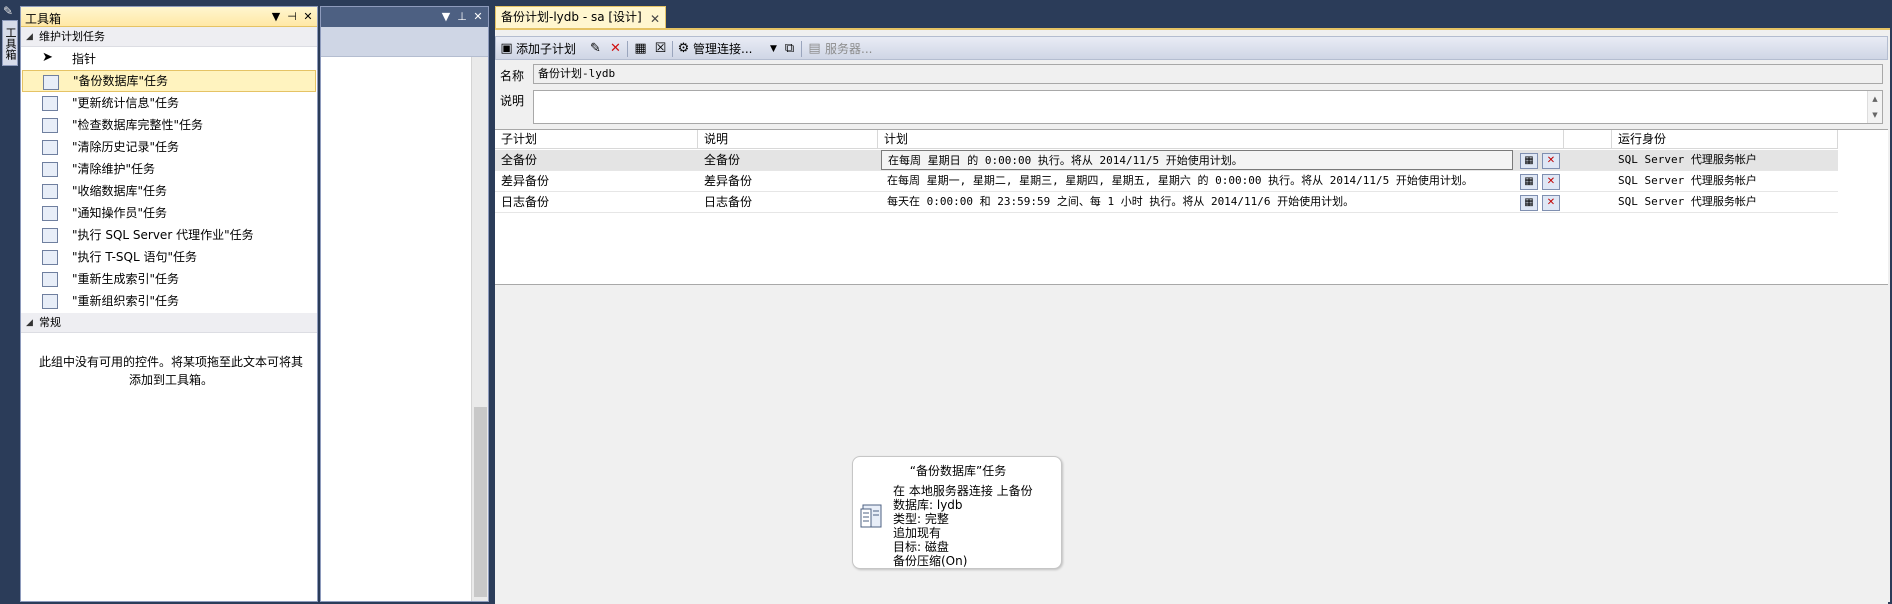 The height and width of the screenshot is (604, 1892). What do you see at coordinates (1208, 107) in the screenshot?
I see `plan-description-field: ▲ ▼` at bounding box center [1208, 107].